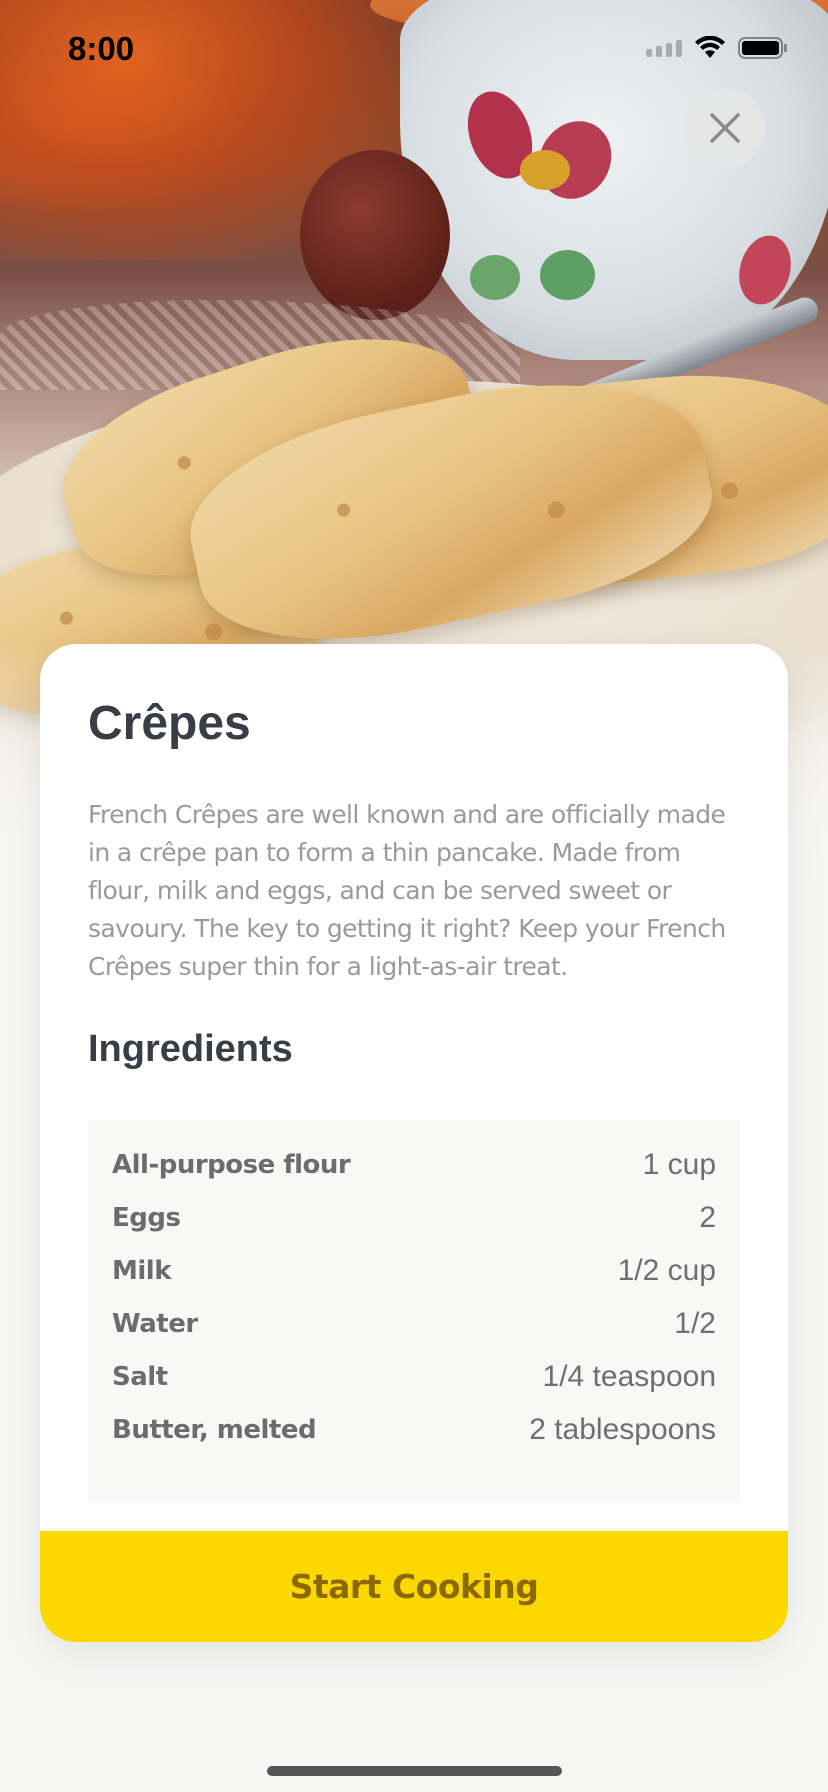  I want to click on cellular-signal-icon, so click(664, 48).